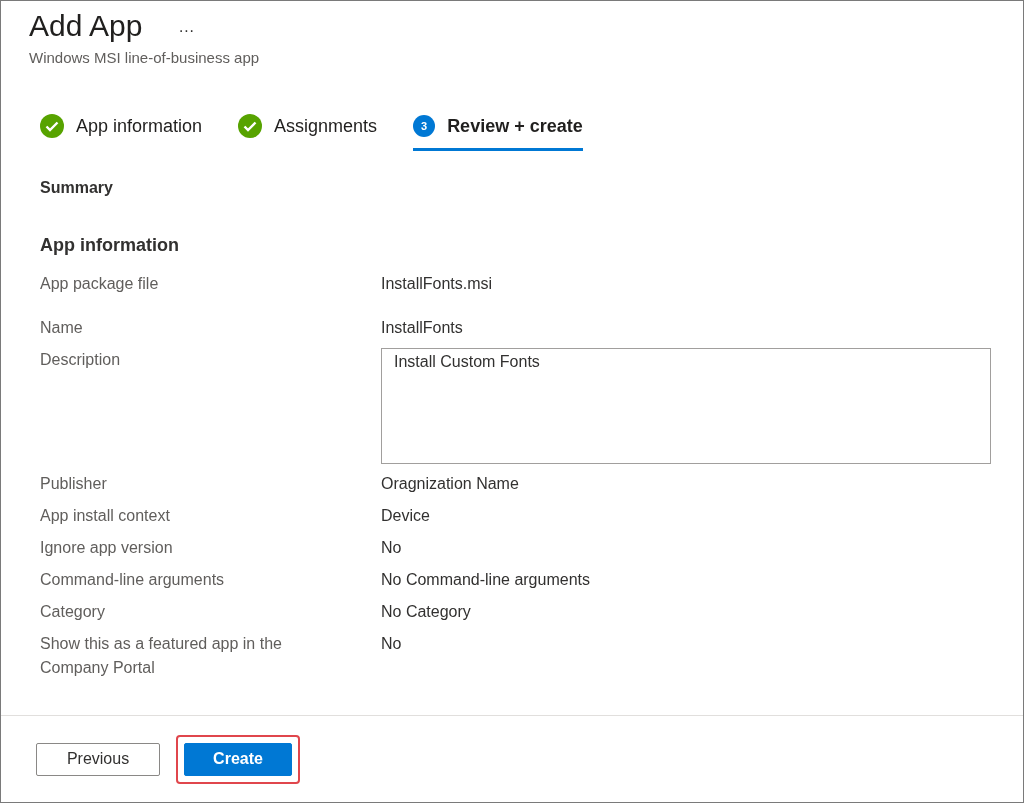 The width and height of the screenshot is (1024, 803). I want to click on field-value: Oragnization Name, so click(450, 484).